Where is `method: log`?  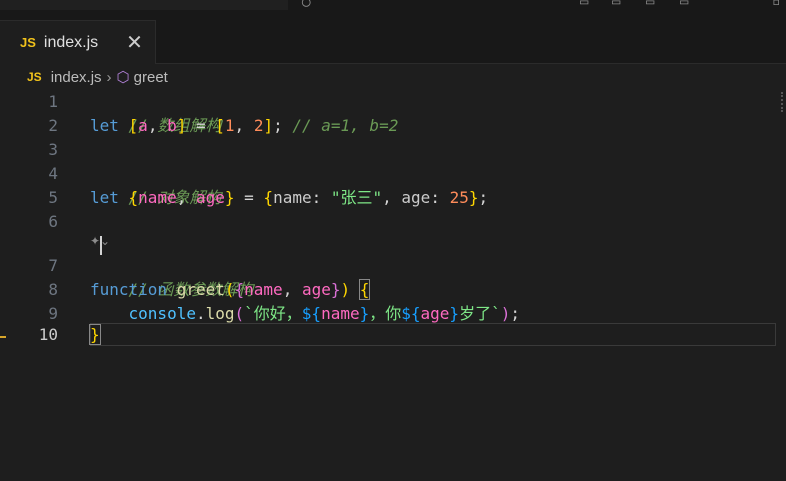 method: log is located at coordinates (220, 313).